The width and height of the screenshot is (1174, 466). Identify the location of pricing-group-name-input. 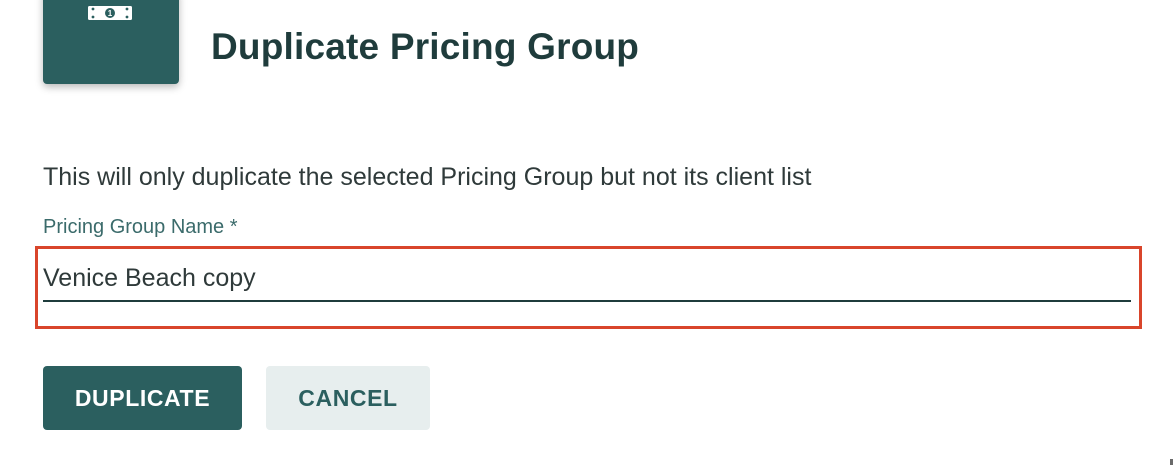
(587, 279).